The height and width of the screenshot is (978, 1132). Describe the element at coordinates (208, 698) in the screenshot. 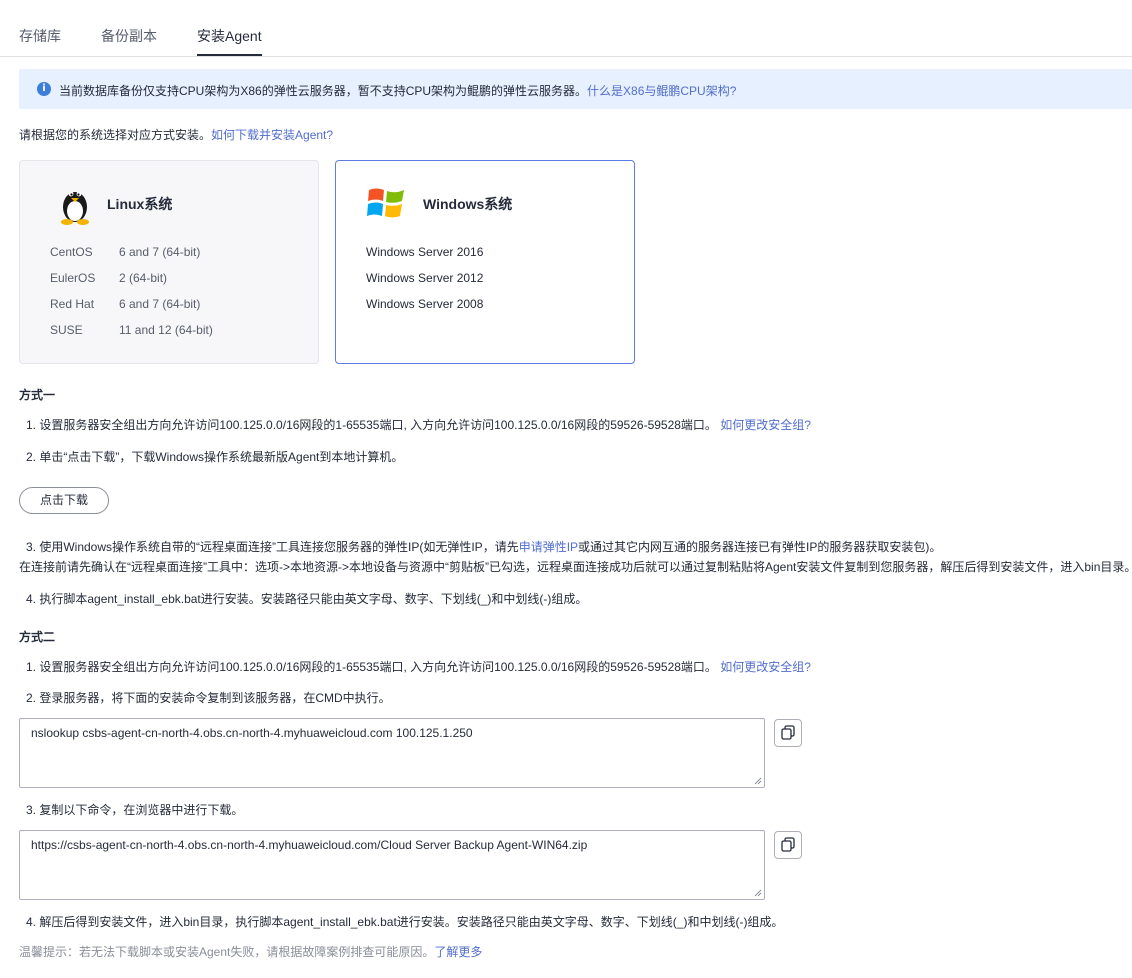

I see `method2-step2: 2. 登录服务器，将下面的安装命令复制到该服务器，在CMD中执行。` at that location.